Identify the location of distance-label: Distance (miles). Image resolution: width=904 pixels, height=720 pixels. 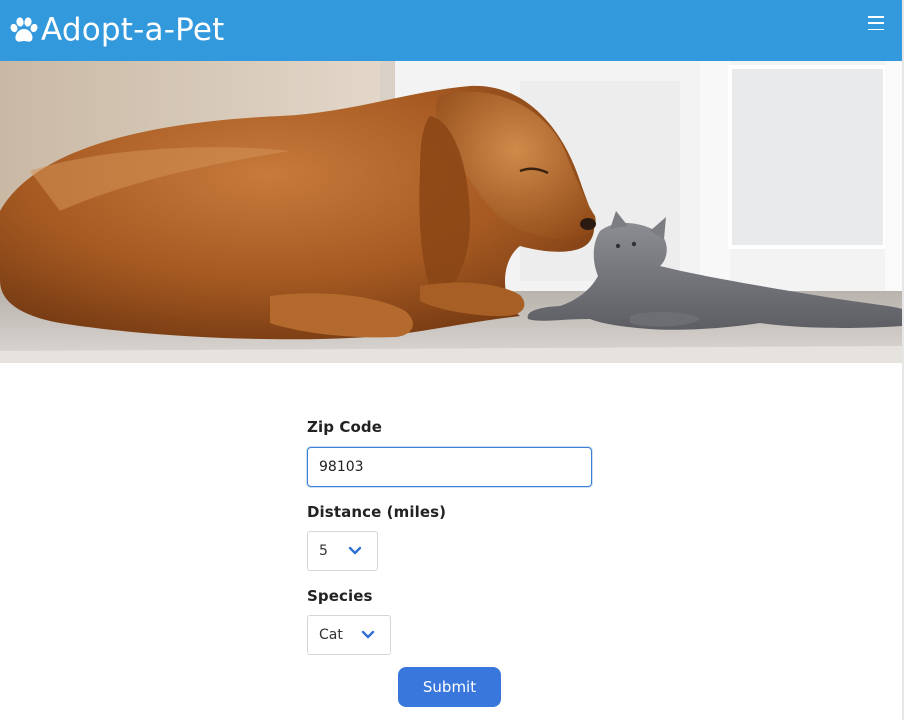
(377, 512).